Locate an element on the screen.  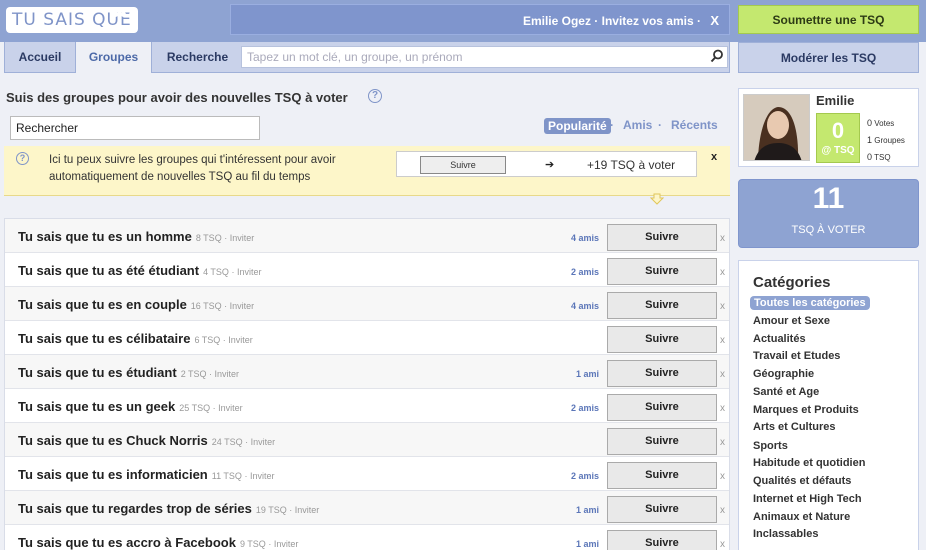
category-item: Qualités et défauts is located at coordinates (802, 481).